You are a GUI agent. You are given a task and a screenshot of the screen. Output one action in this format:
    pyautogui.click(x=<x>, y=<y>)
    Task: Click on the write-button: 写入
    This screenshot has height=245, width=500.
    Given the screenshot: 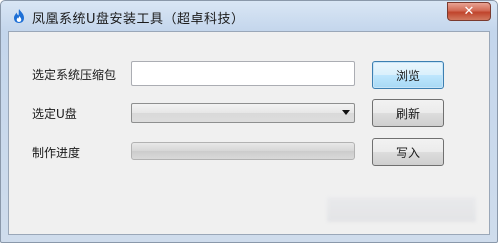 What is the action you would take?
    pyautogui.click(x=408, y=152)
    